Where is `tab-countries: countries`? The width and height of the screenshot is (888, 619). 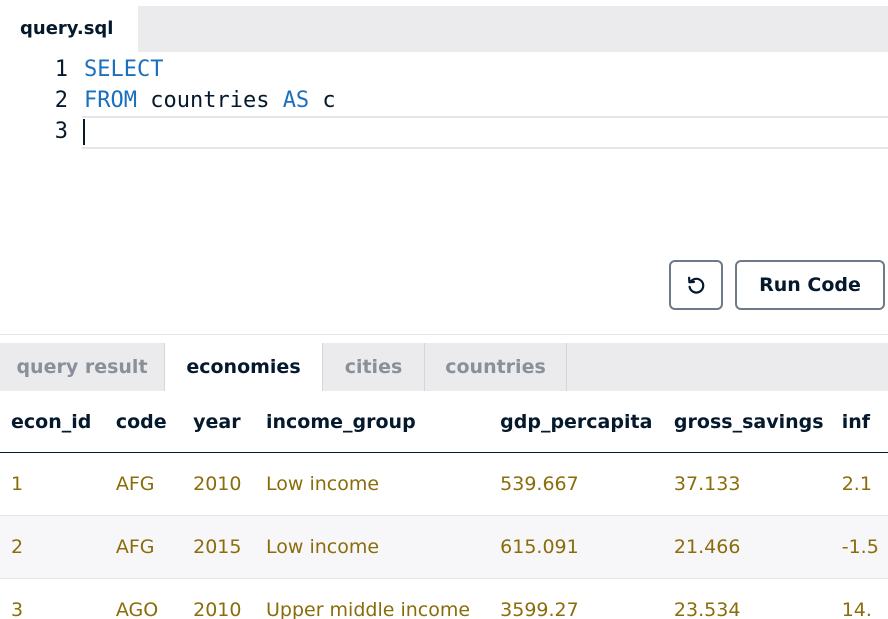 tab-countries: countries is located at coordinates (496, 367).